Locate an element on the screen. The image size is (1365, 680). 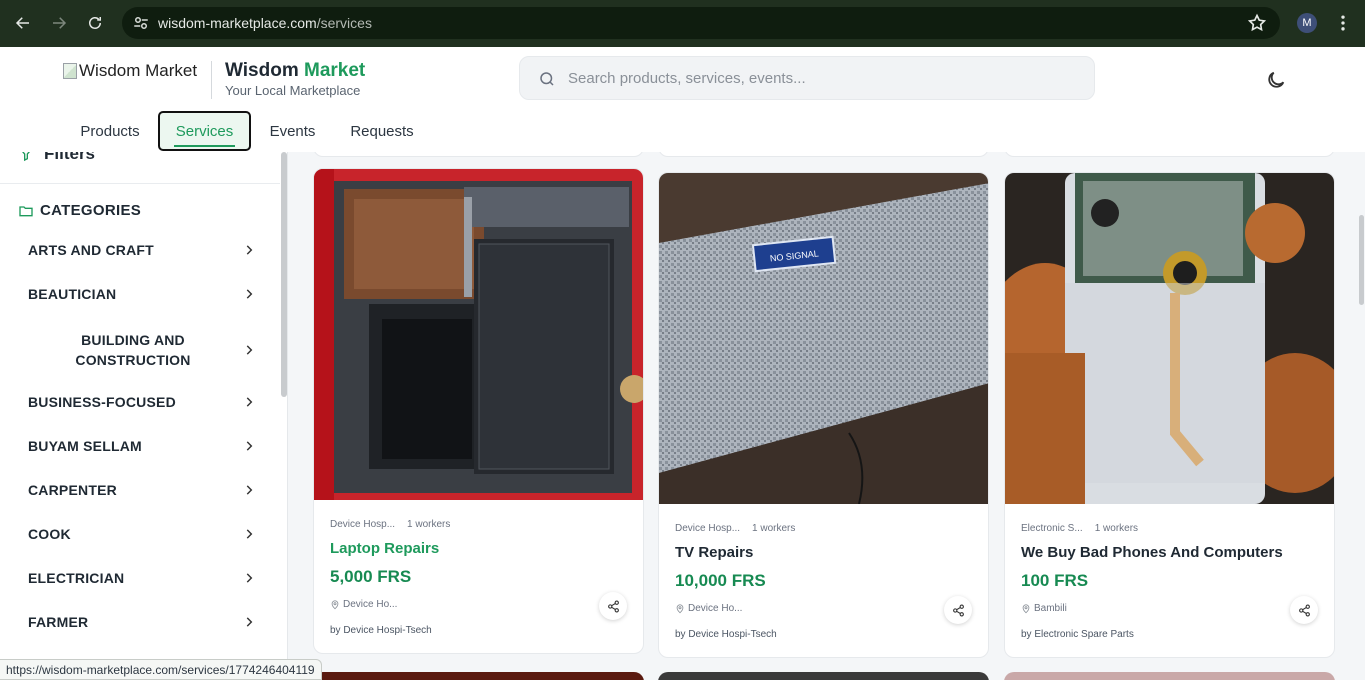
filter-icon is located at coordinates (26, 157).